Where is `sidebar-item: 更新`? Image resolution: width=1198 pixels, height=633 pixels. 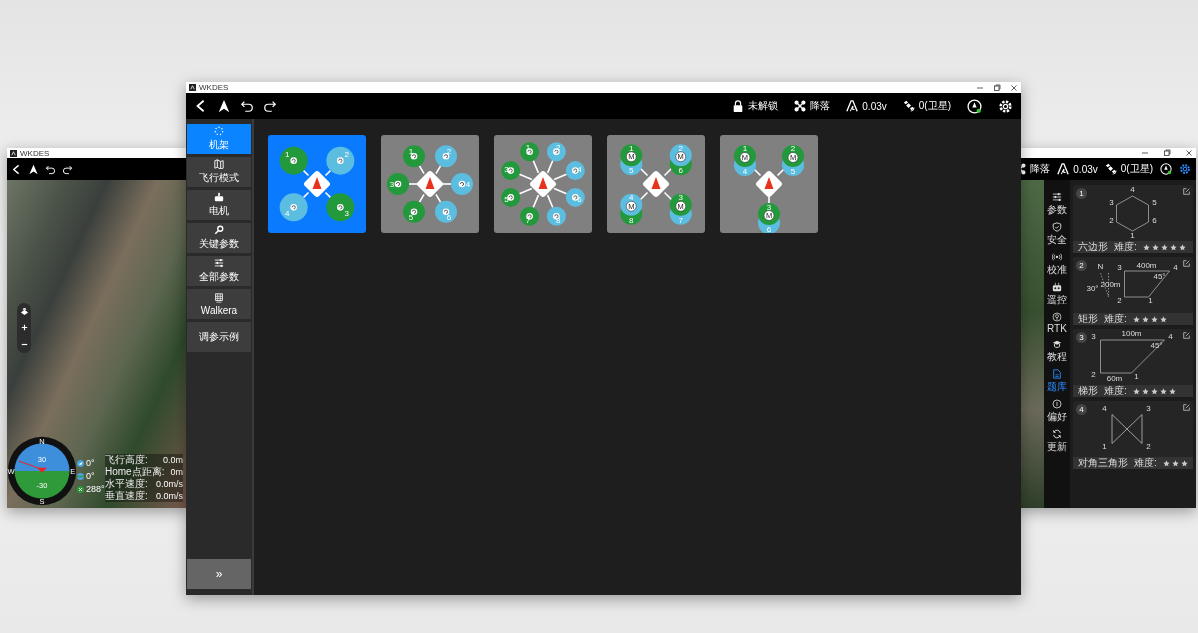 sidebar-item: 更新 is located at coordinates (1057, 441).